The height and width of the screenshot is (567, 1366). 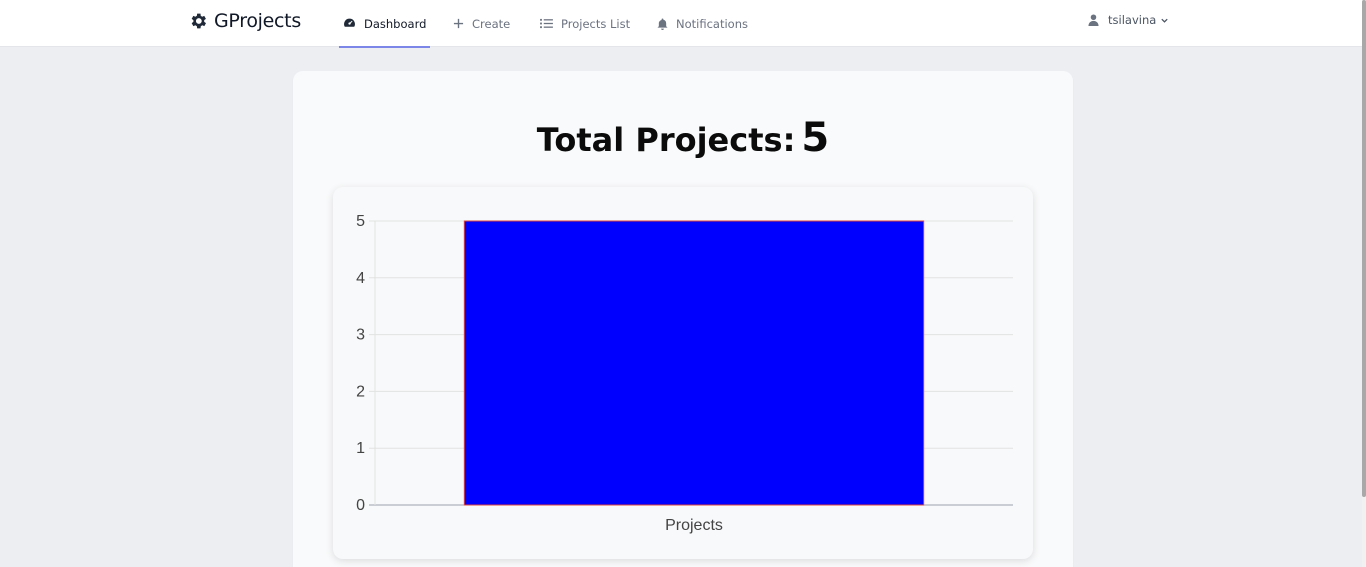 I want to click on brand-logo: GProjects, so click(x=244, y=21).